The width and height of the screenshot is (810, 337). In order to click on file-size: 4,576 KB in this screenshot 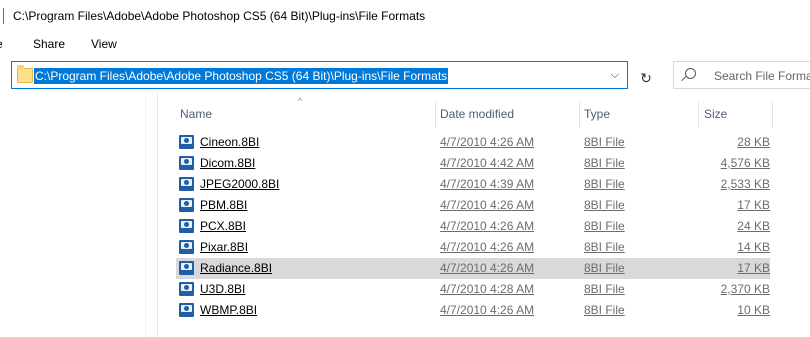, I will do `click(745, 163)`.